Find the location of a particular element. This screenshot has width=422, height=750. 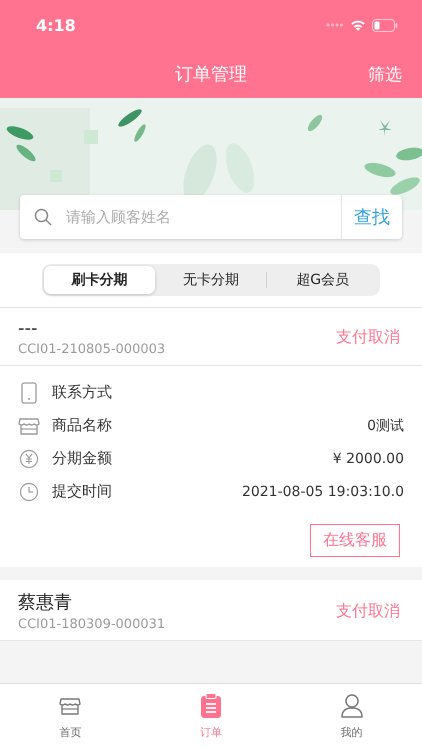

clock-icon is located at coordinates (29, 492).